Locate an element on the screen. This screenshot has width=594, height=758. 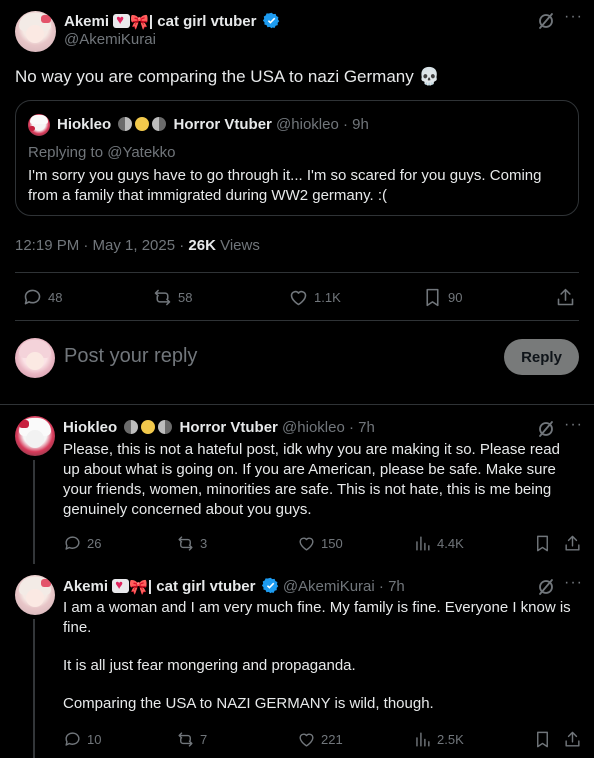
like-count: 150 is located at coordinates (332, 543).